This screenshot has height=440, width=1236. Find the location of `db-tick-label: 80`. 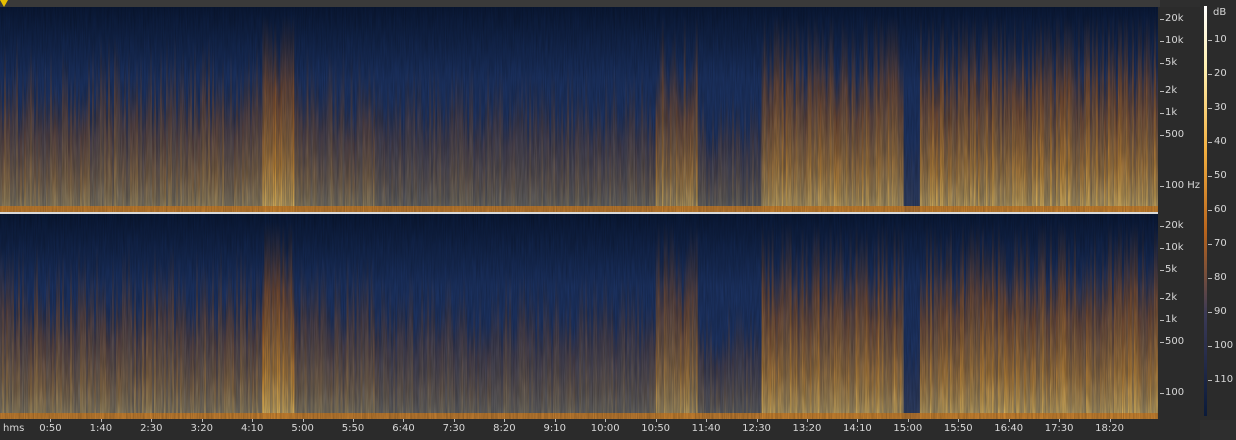

db-tick-label: 80 is located at coordinates (1220, 277).